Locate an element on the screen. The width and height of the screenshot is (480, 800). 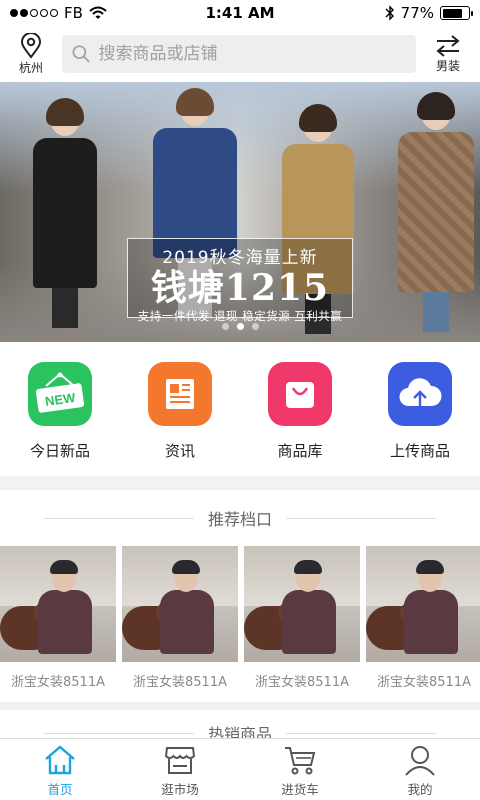
location-label: 杭州 is located at coordinates (30, 67).